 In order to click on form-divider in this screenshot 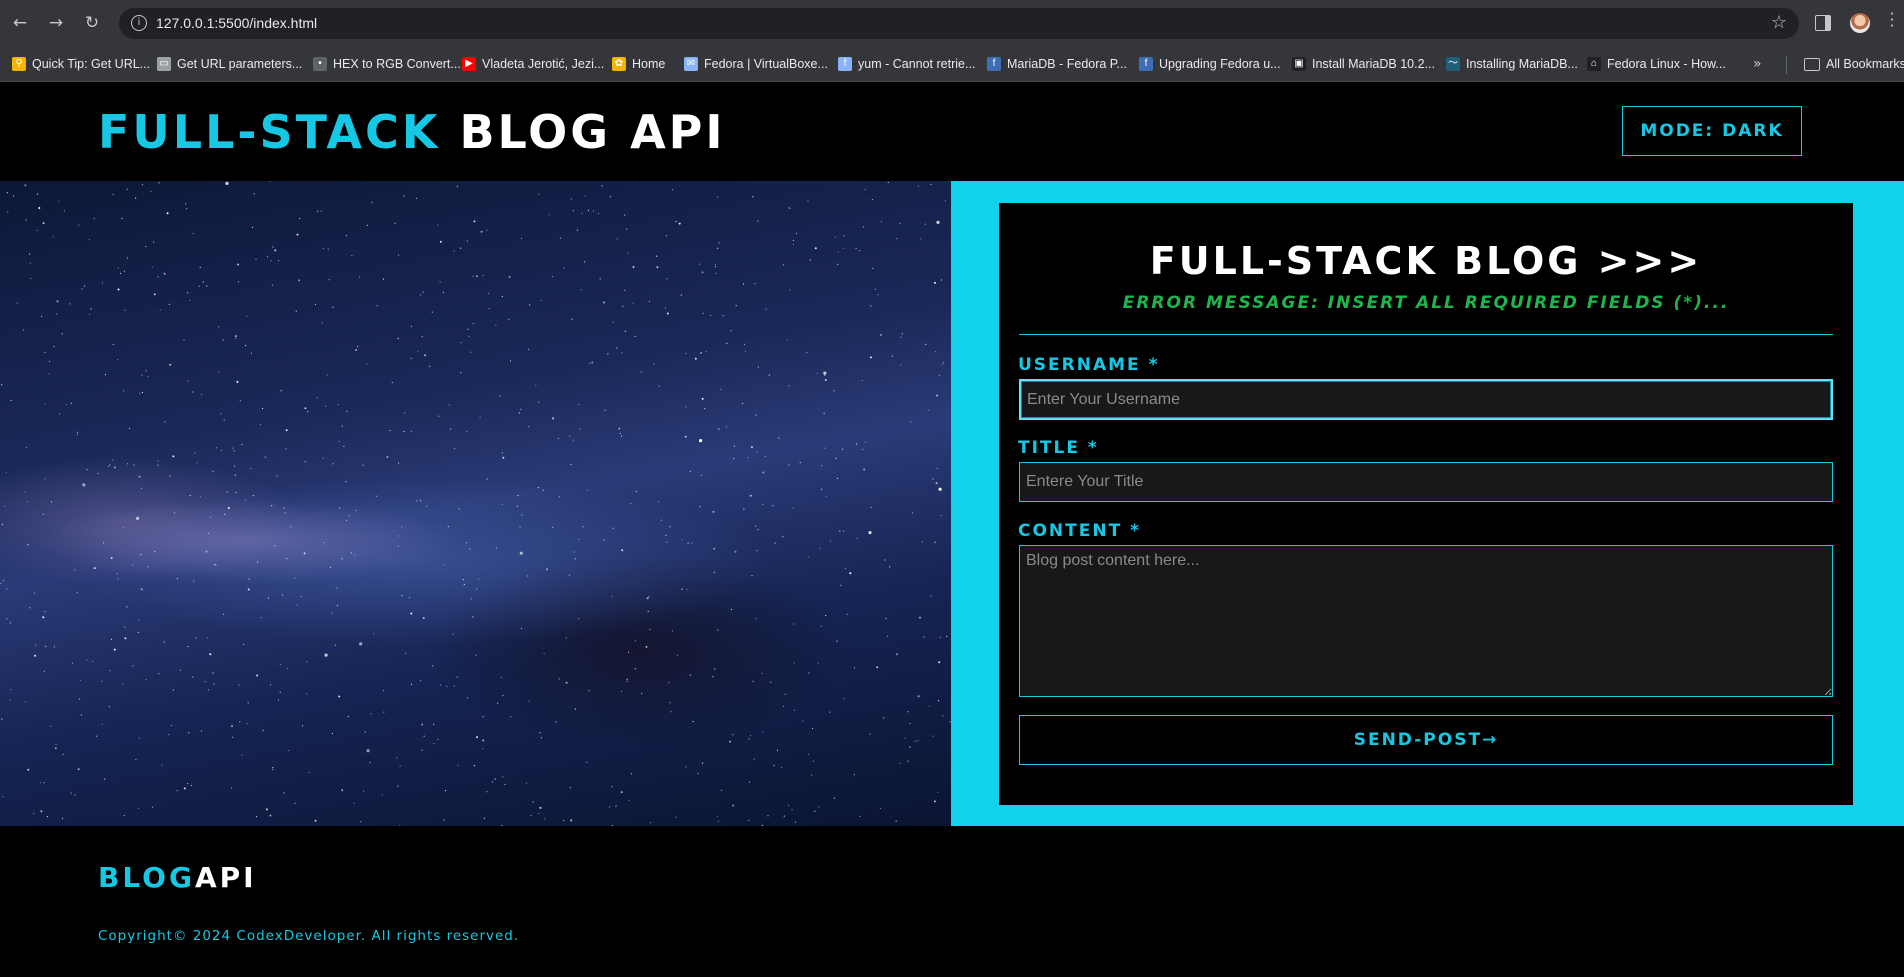, I will do `click(1426, 334)`.